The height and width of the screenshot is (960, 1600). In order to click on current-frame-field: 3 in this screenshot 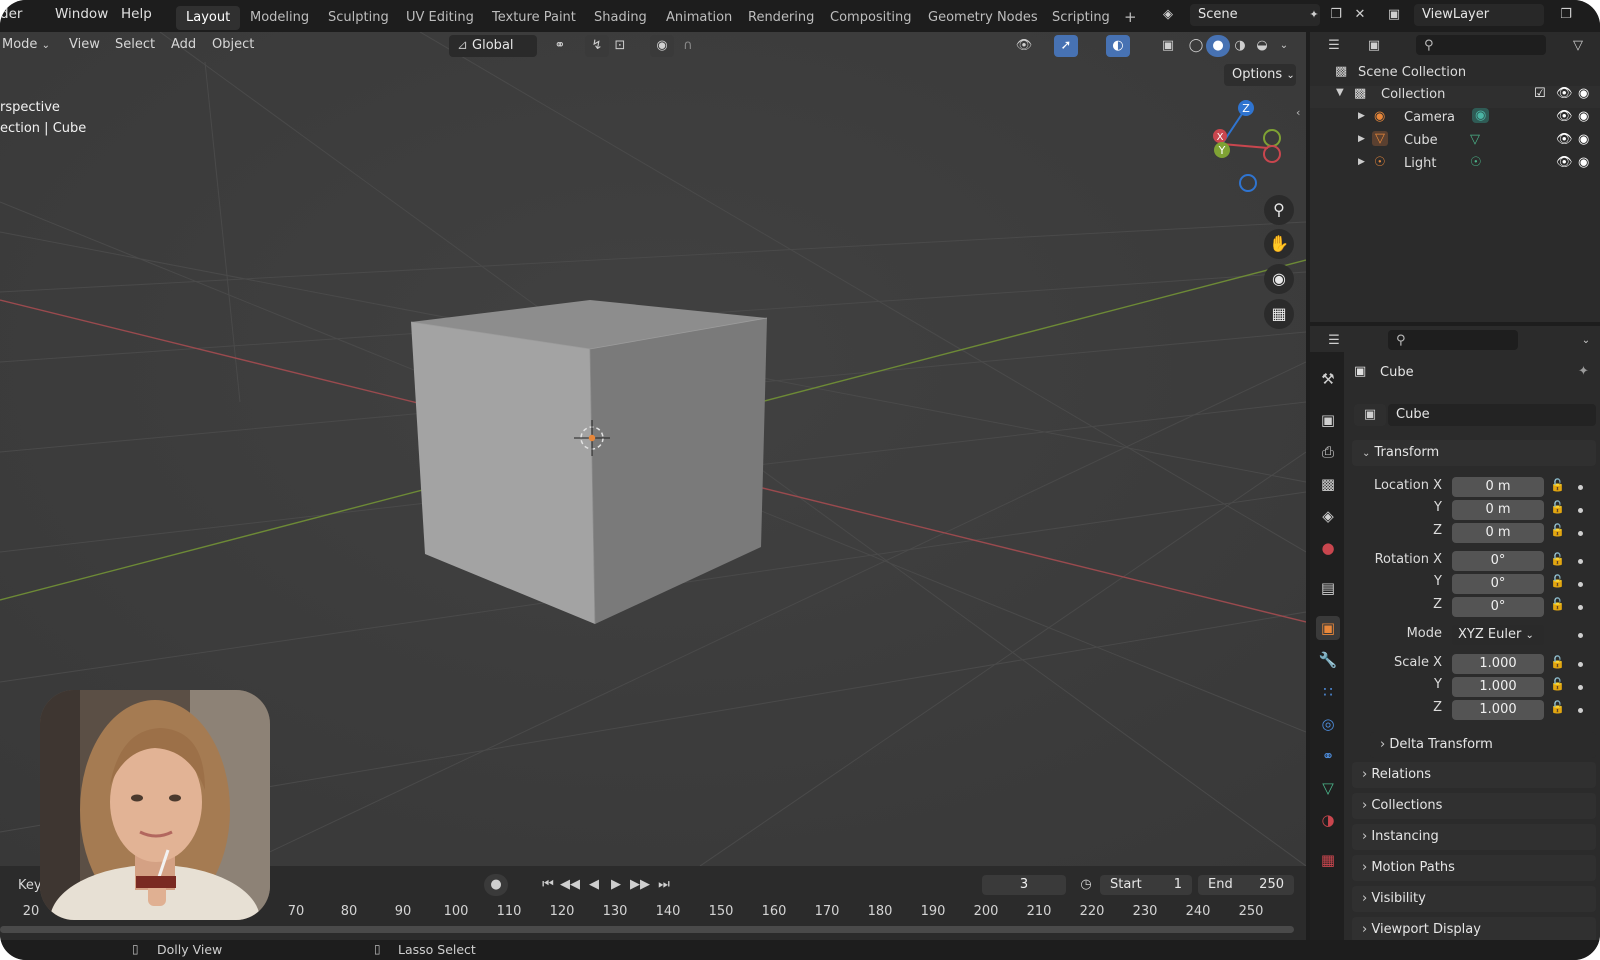, I will do `click(1024, 885)`.